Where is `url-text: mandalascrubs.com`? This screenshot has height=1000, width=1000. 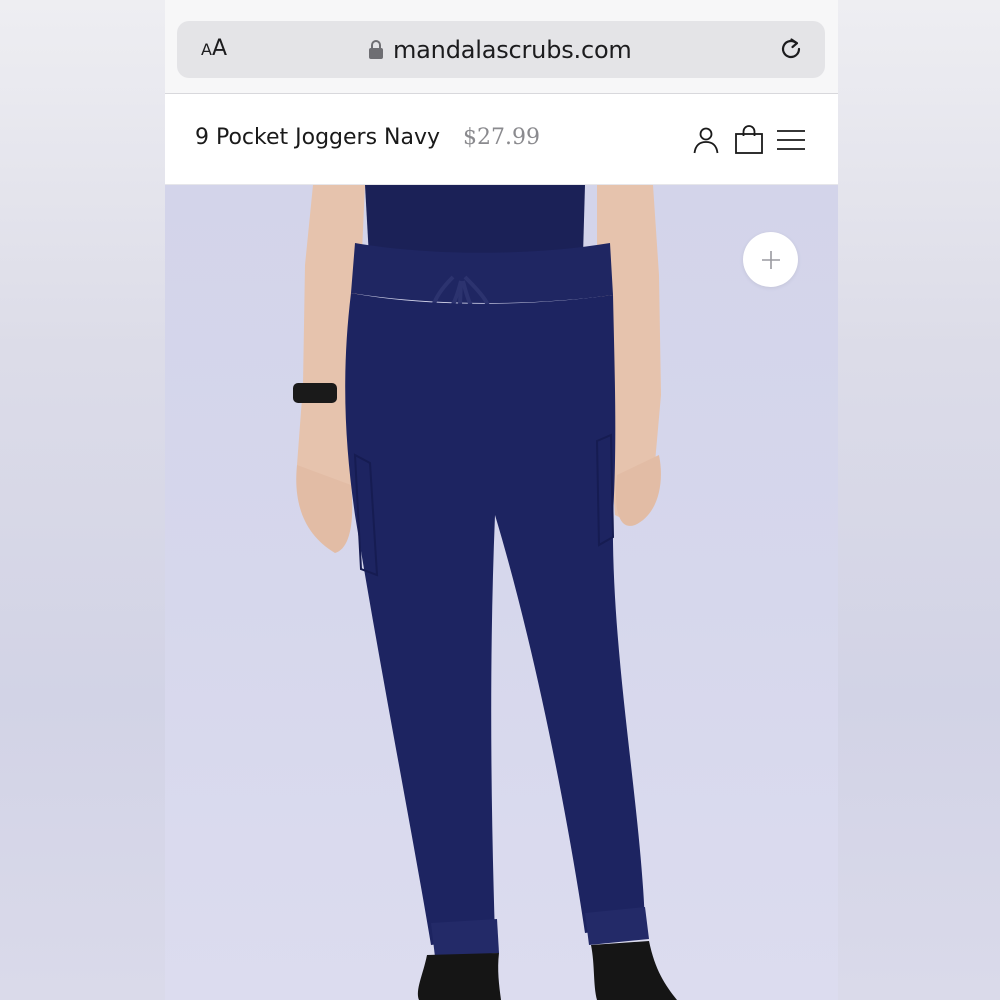
url-text: mandalascrubs.com is located at coordinates (512, 50).